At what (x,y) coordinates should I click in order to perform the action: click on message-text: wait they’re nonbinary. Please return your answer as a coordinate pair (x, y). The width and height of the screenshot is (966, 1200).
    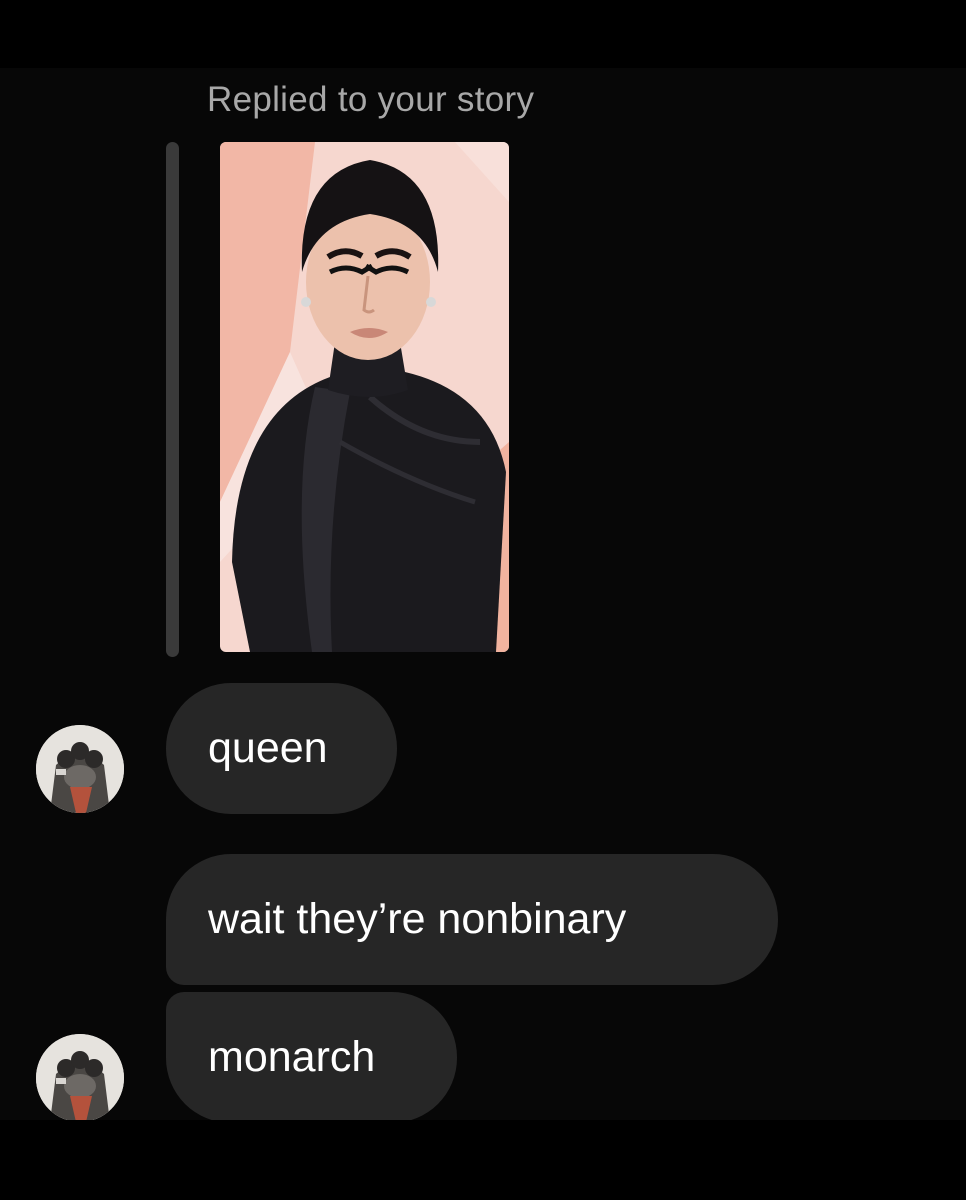
    Looking at the image, I should click on (417, 919).